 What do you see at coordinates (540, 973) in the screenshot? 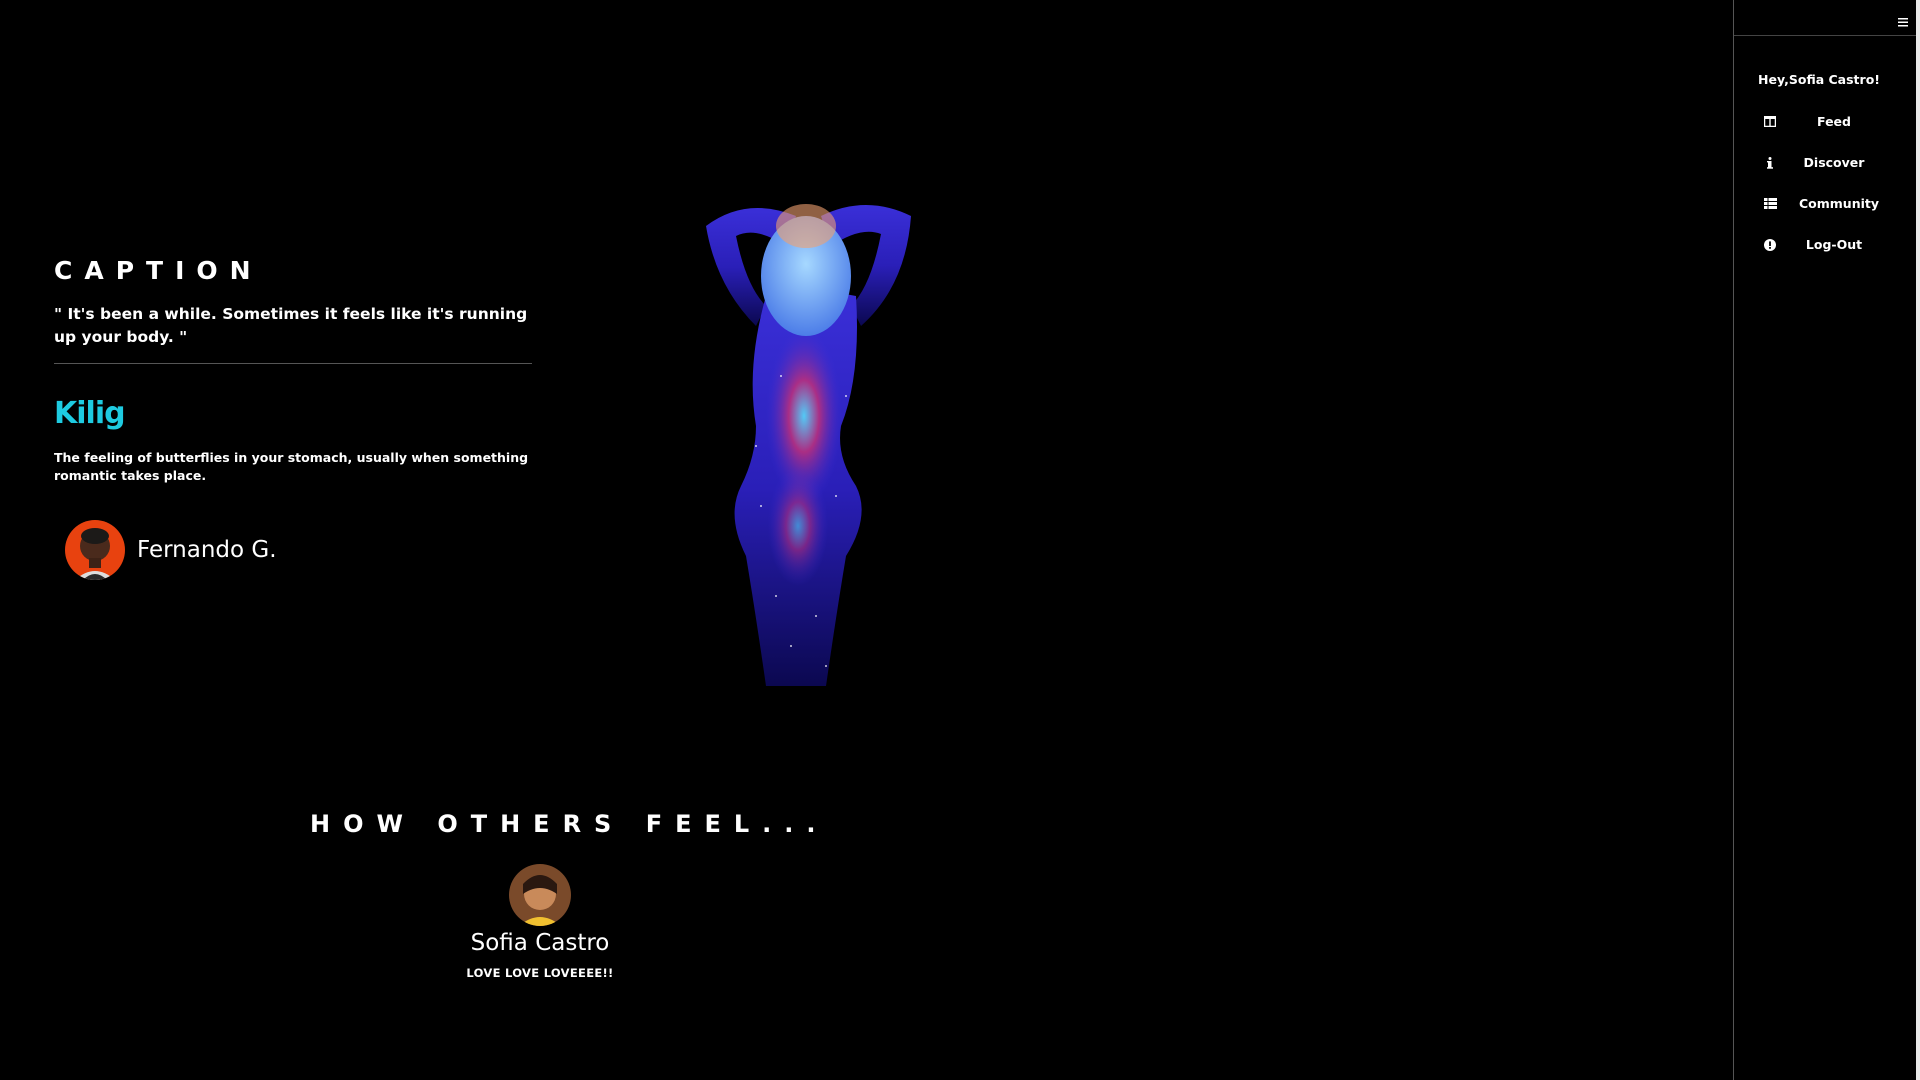
I see `comment-text: LOVE LOVE LOVEEEE!!` at bounding box center [540, 973].